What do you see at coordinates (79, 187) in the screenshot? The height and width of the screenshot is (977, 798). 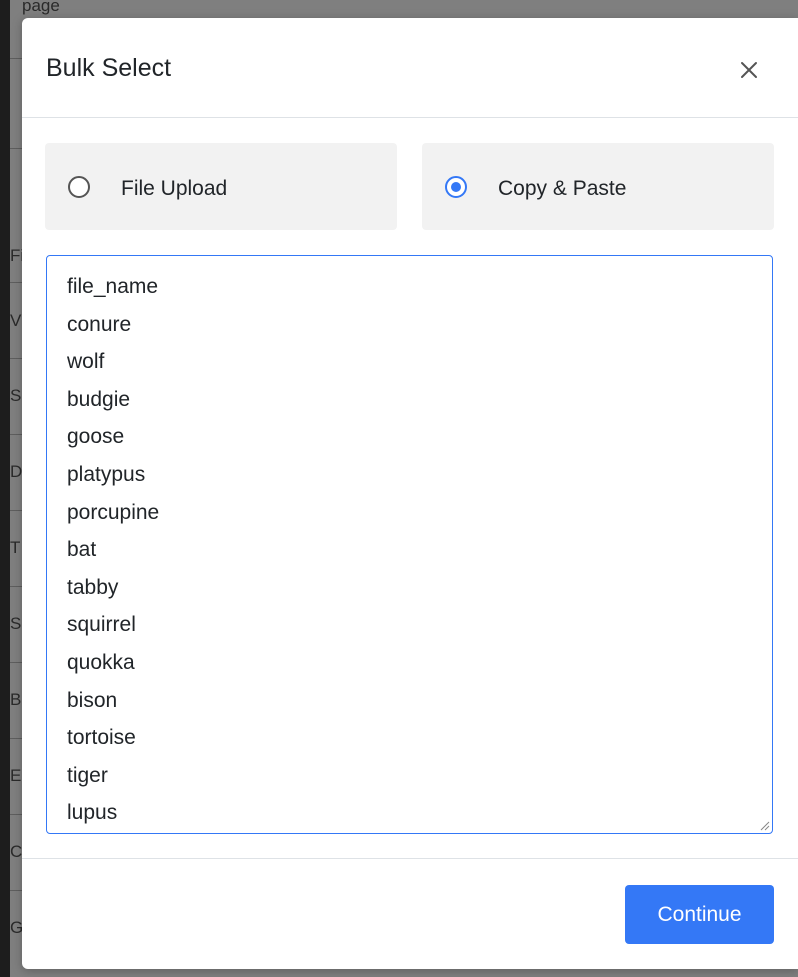 I see `file-upload-radio` at bounding box center [79, 187].